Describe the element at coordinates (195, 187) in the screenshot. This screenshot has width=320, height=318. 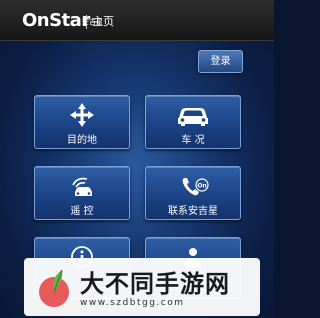
I see `phone-onstar-icon: On` at that location.